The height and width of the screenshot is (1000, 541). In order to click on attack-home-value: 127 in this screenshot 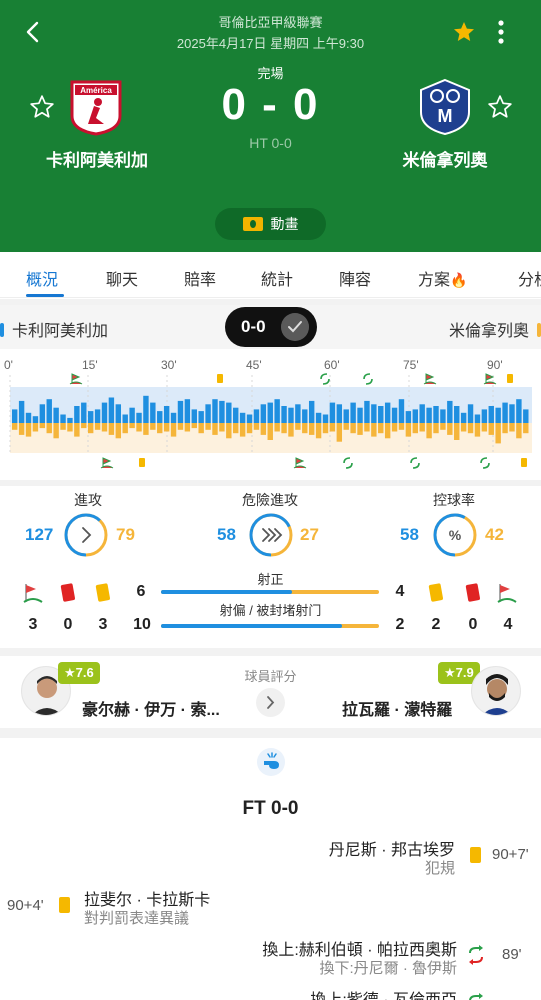, I will do `click(39, 534)`.